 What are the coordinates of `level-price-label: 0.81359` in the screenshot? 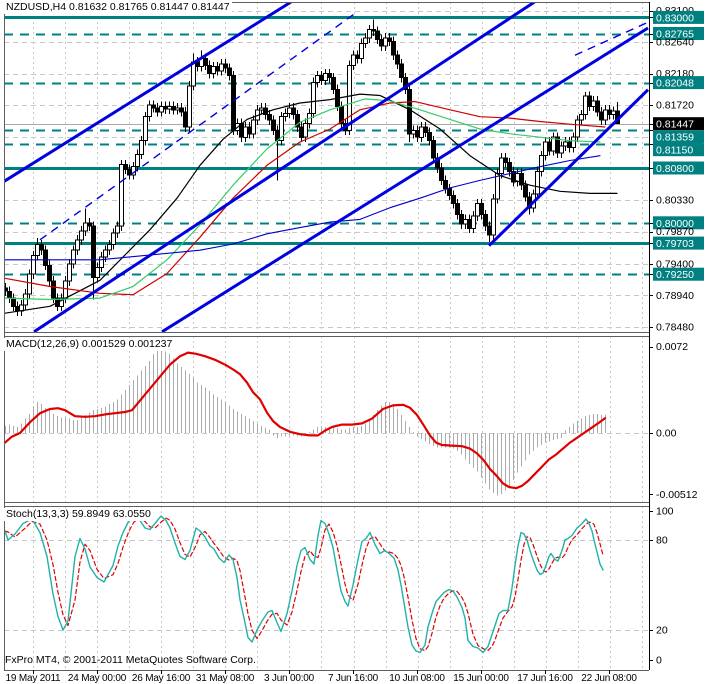 It's located at (675, 138).